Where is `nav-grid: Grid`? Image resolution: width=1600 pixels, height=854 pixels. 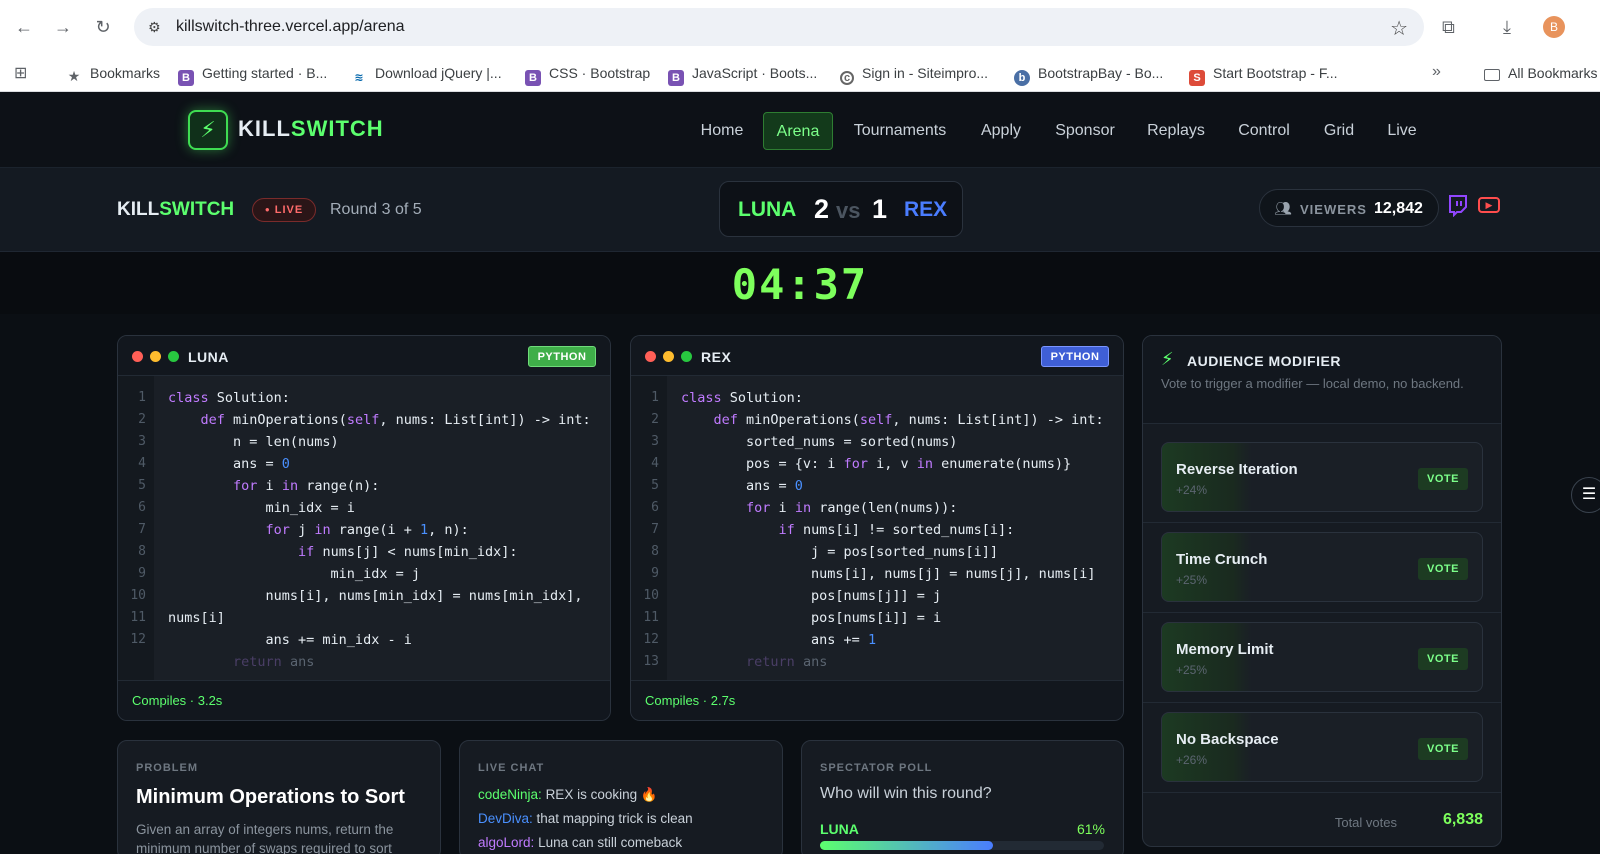
nav-grid: Grid is located at coordinates (1339, 131).